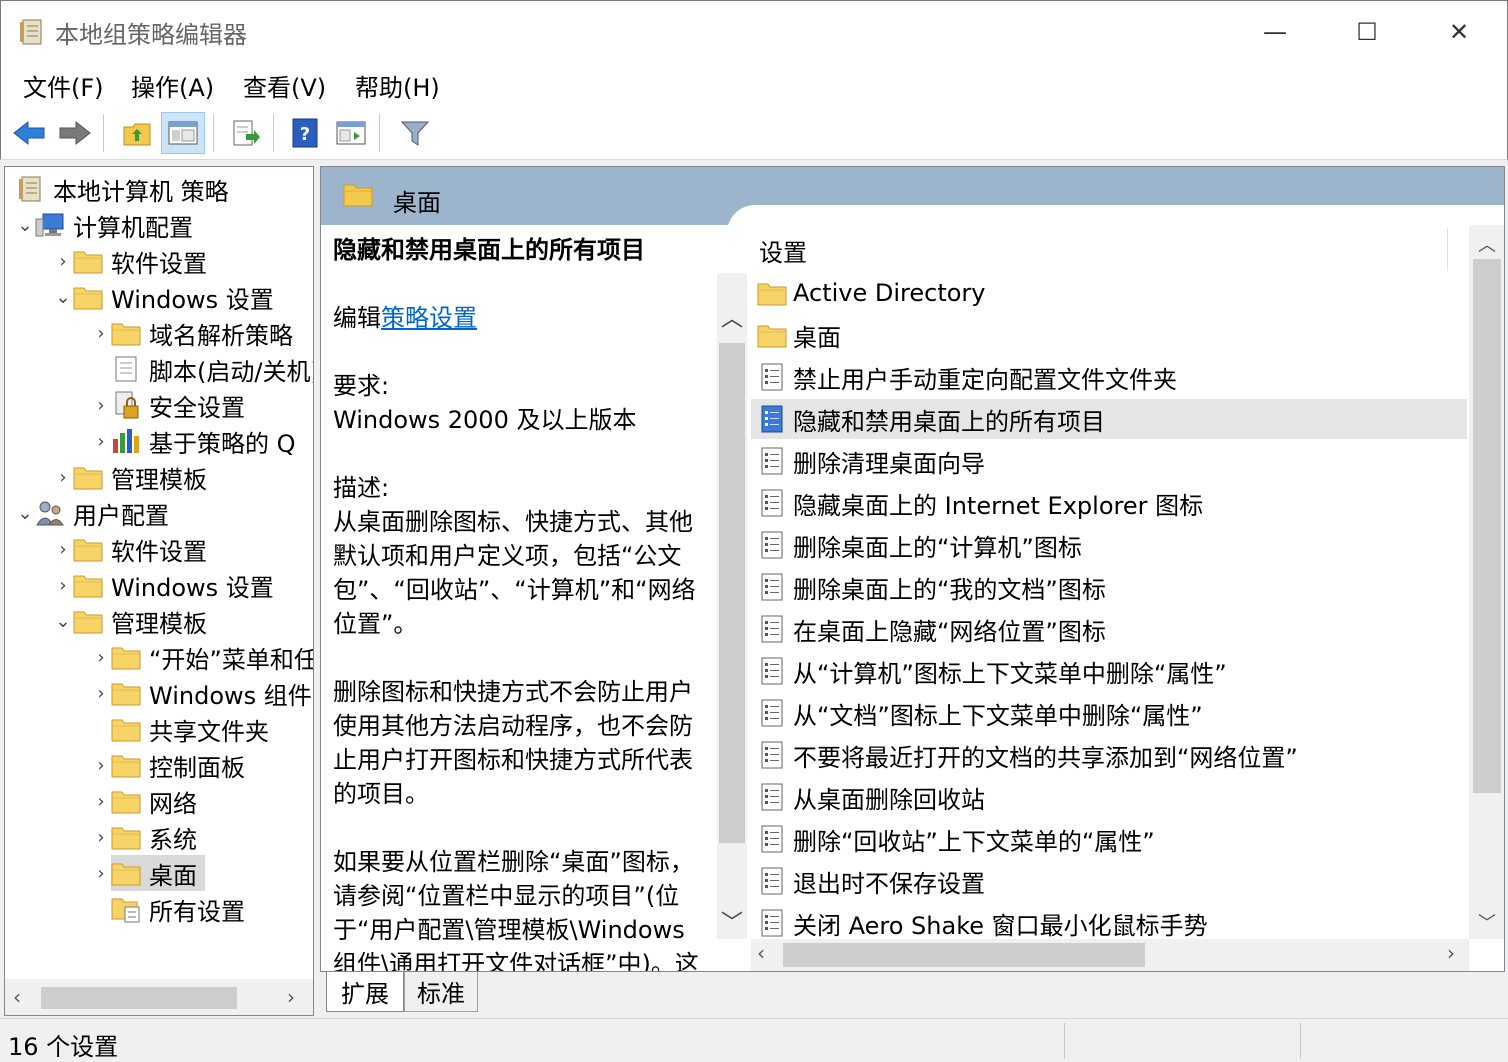 The image size is (1508, 1062). I want to click on description-scrollbar: ︿ ﹀, so click(732, 606).